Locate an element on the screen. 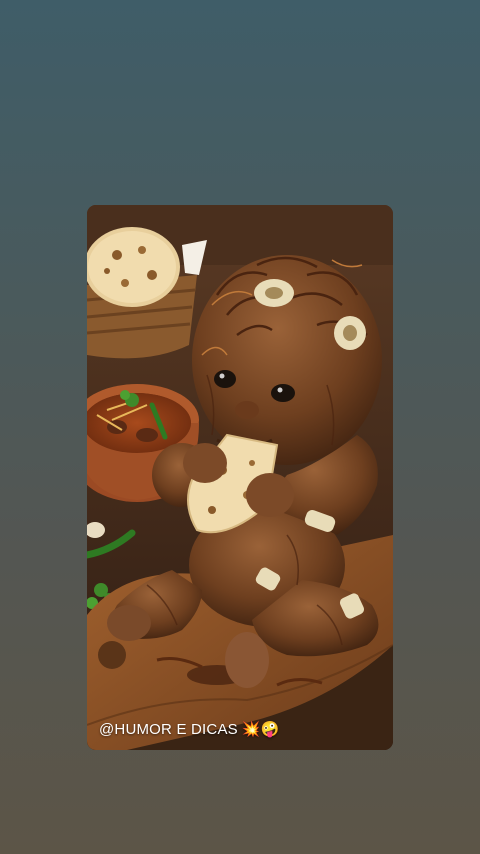  caption-emojis: 💥🤪 is located at coordinates (260, 729).